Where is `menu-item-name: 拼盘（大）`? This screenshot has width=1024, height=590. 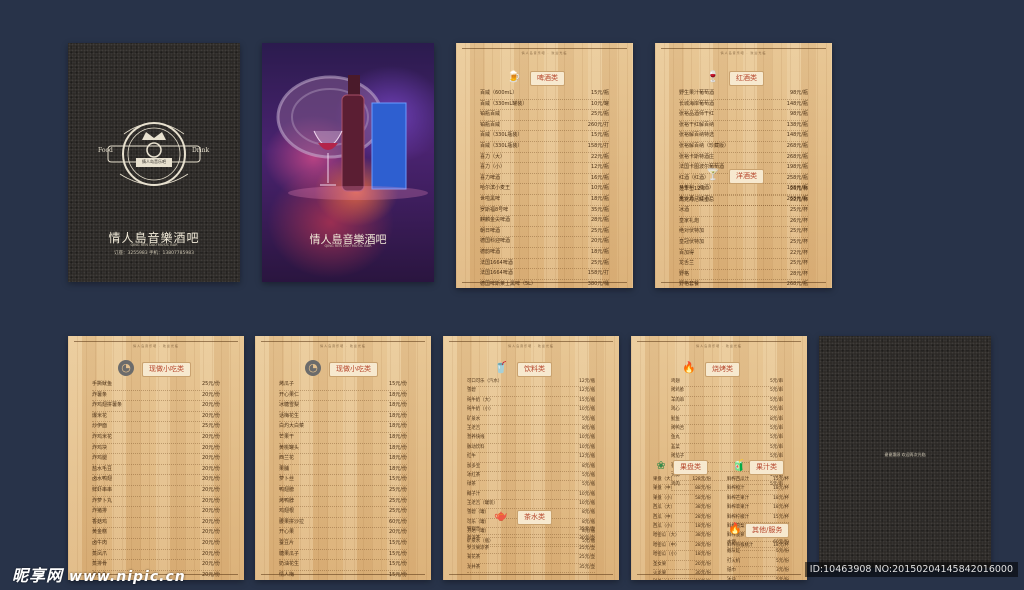 menu-item-name: 拼盘（大） is located at coordinates (664, 579).